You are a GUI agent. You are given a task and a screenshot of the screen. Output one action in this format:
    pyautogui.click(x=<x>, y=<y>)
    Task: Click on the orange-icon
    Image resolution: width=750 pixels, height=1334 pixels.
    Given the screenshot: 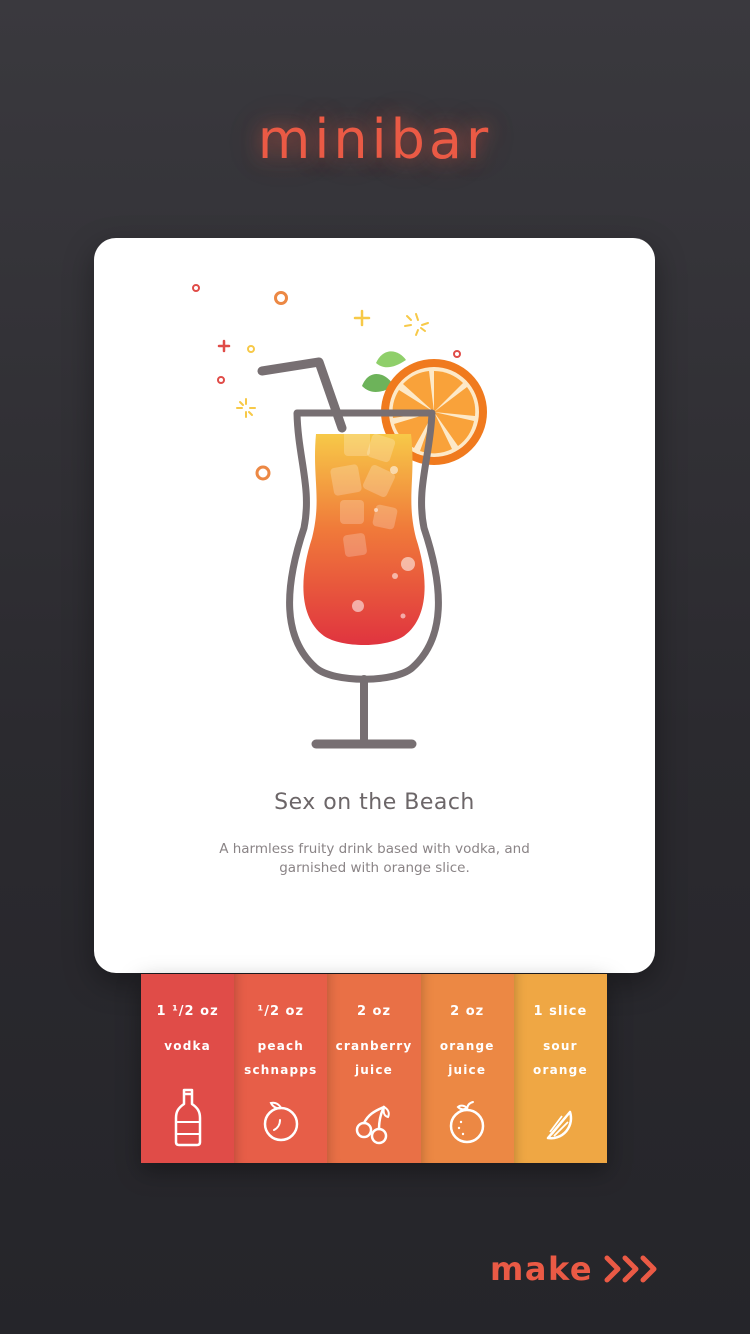 What is the action you would take?
    pyautogui.click(x=467, y=1122)
    